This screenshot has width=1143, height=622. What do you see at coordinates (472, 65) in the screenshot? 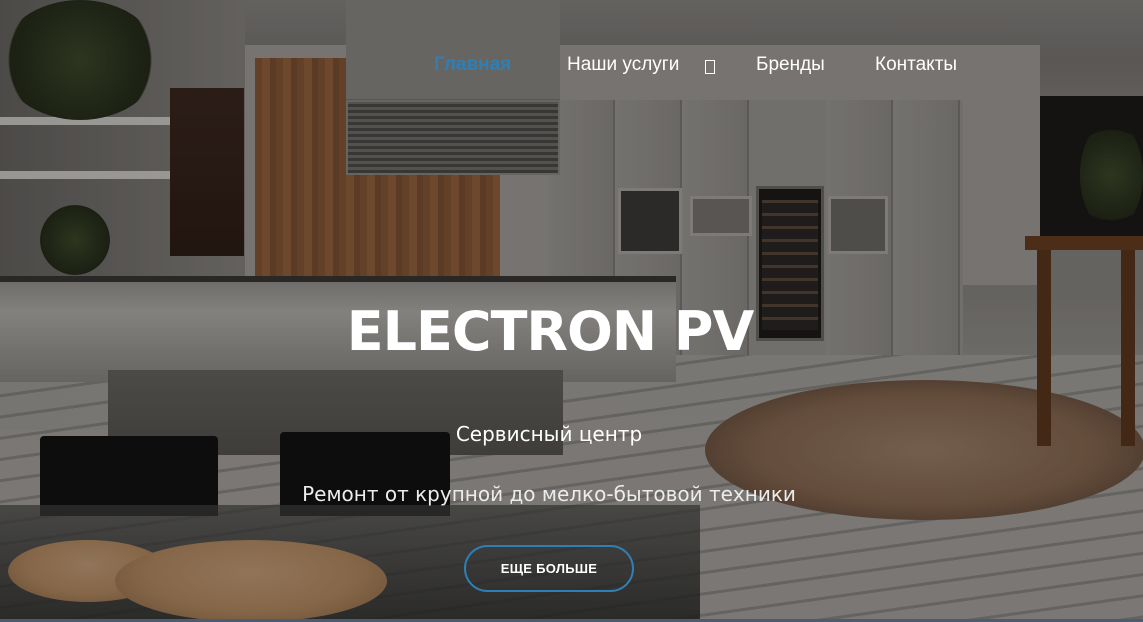
I see `nav-item-home: Главная` at bounding box center [472, 65].